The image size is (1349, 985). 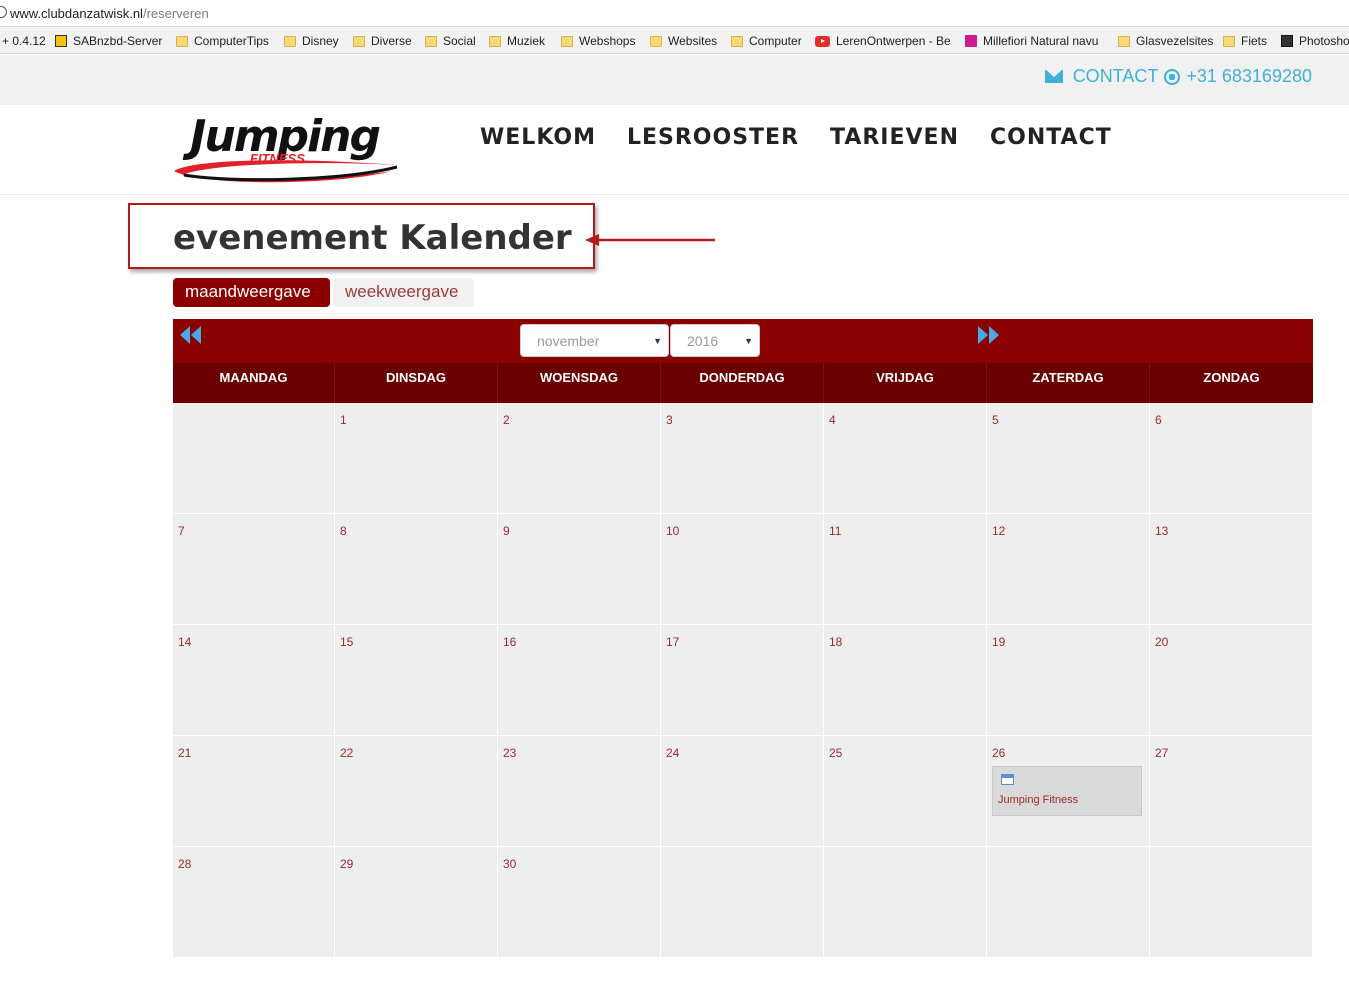 I want to click on bookmark-item: SABnzbd-Server, so click(x=108, y=41).